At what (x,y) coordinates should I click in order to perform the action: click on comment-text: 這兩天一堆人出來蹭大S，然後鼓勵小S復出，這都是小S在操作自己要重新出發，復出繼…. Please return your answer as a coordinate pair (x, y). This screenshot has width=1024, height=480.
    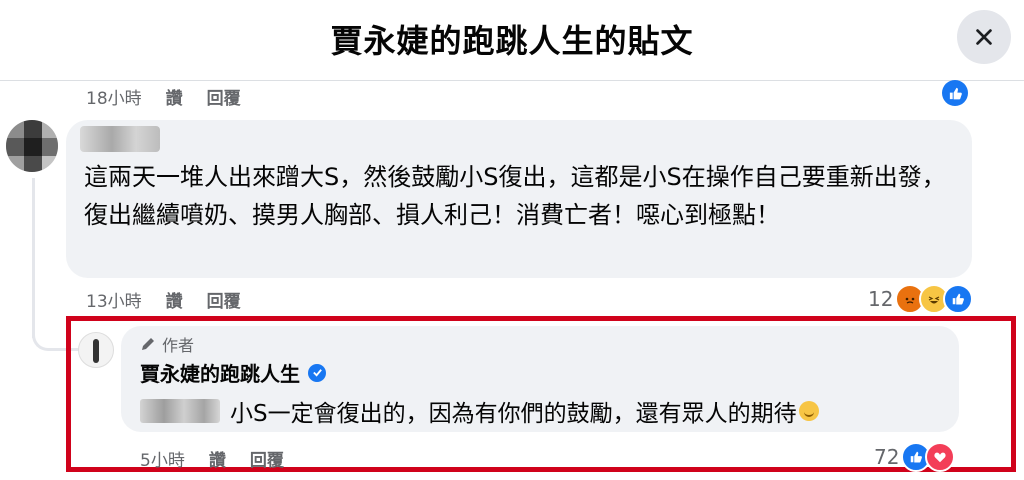
    Looking at the image, I should click on (515, 196).